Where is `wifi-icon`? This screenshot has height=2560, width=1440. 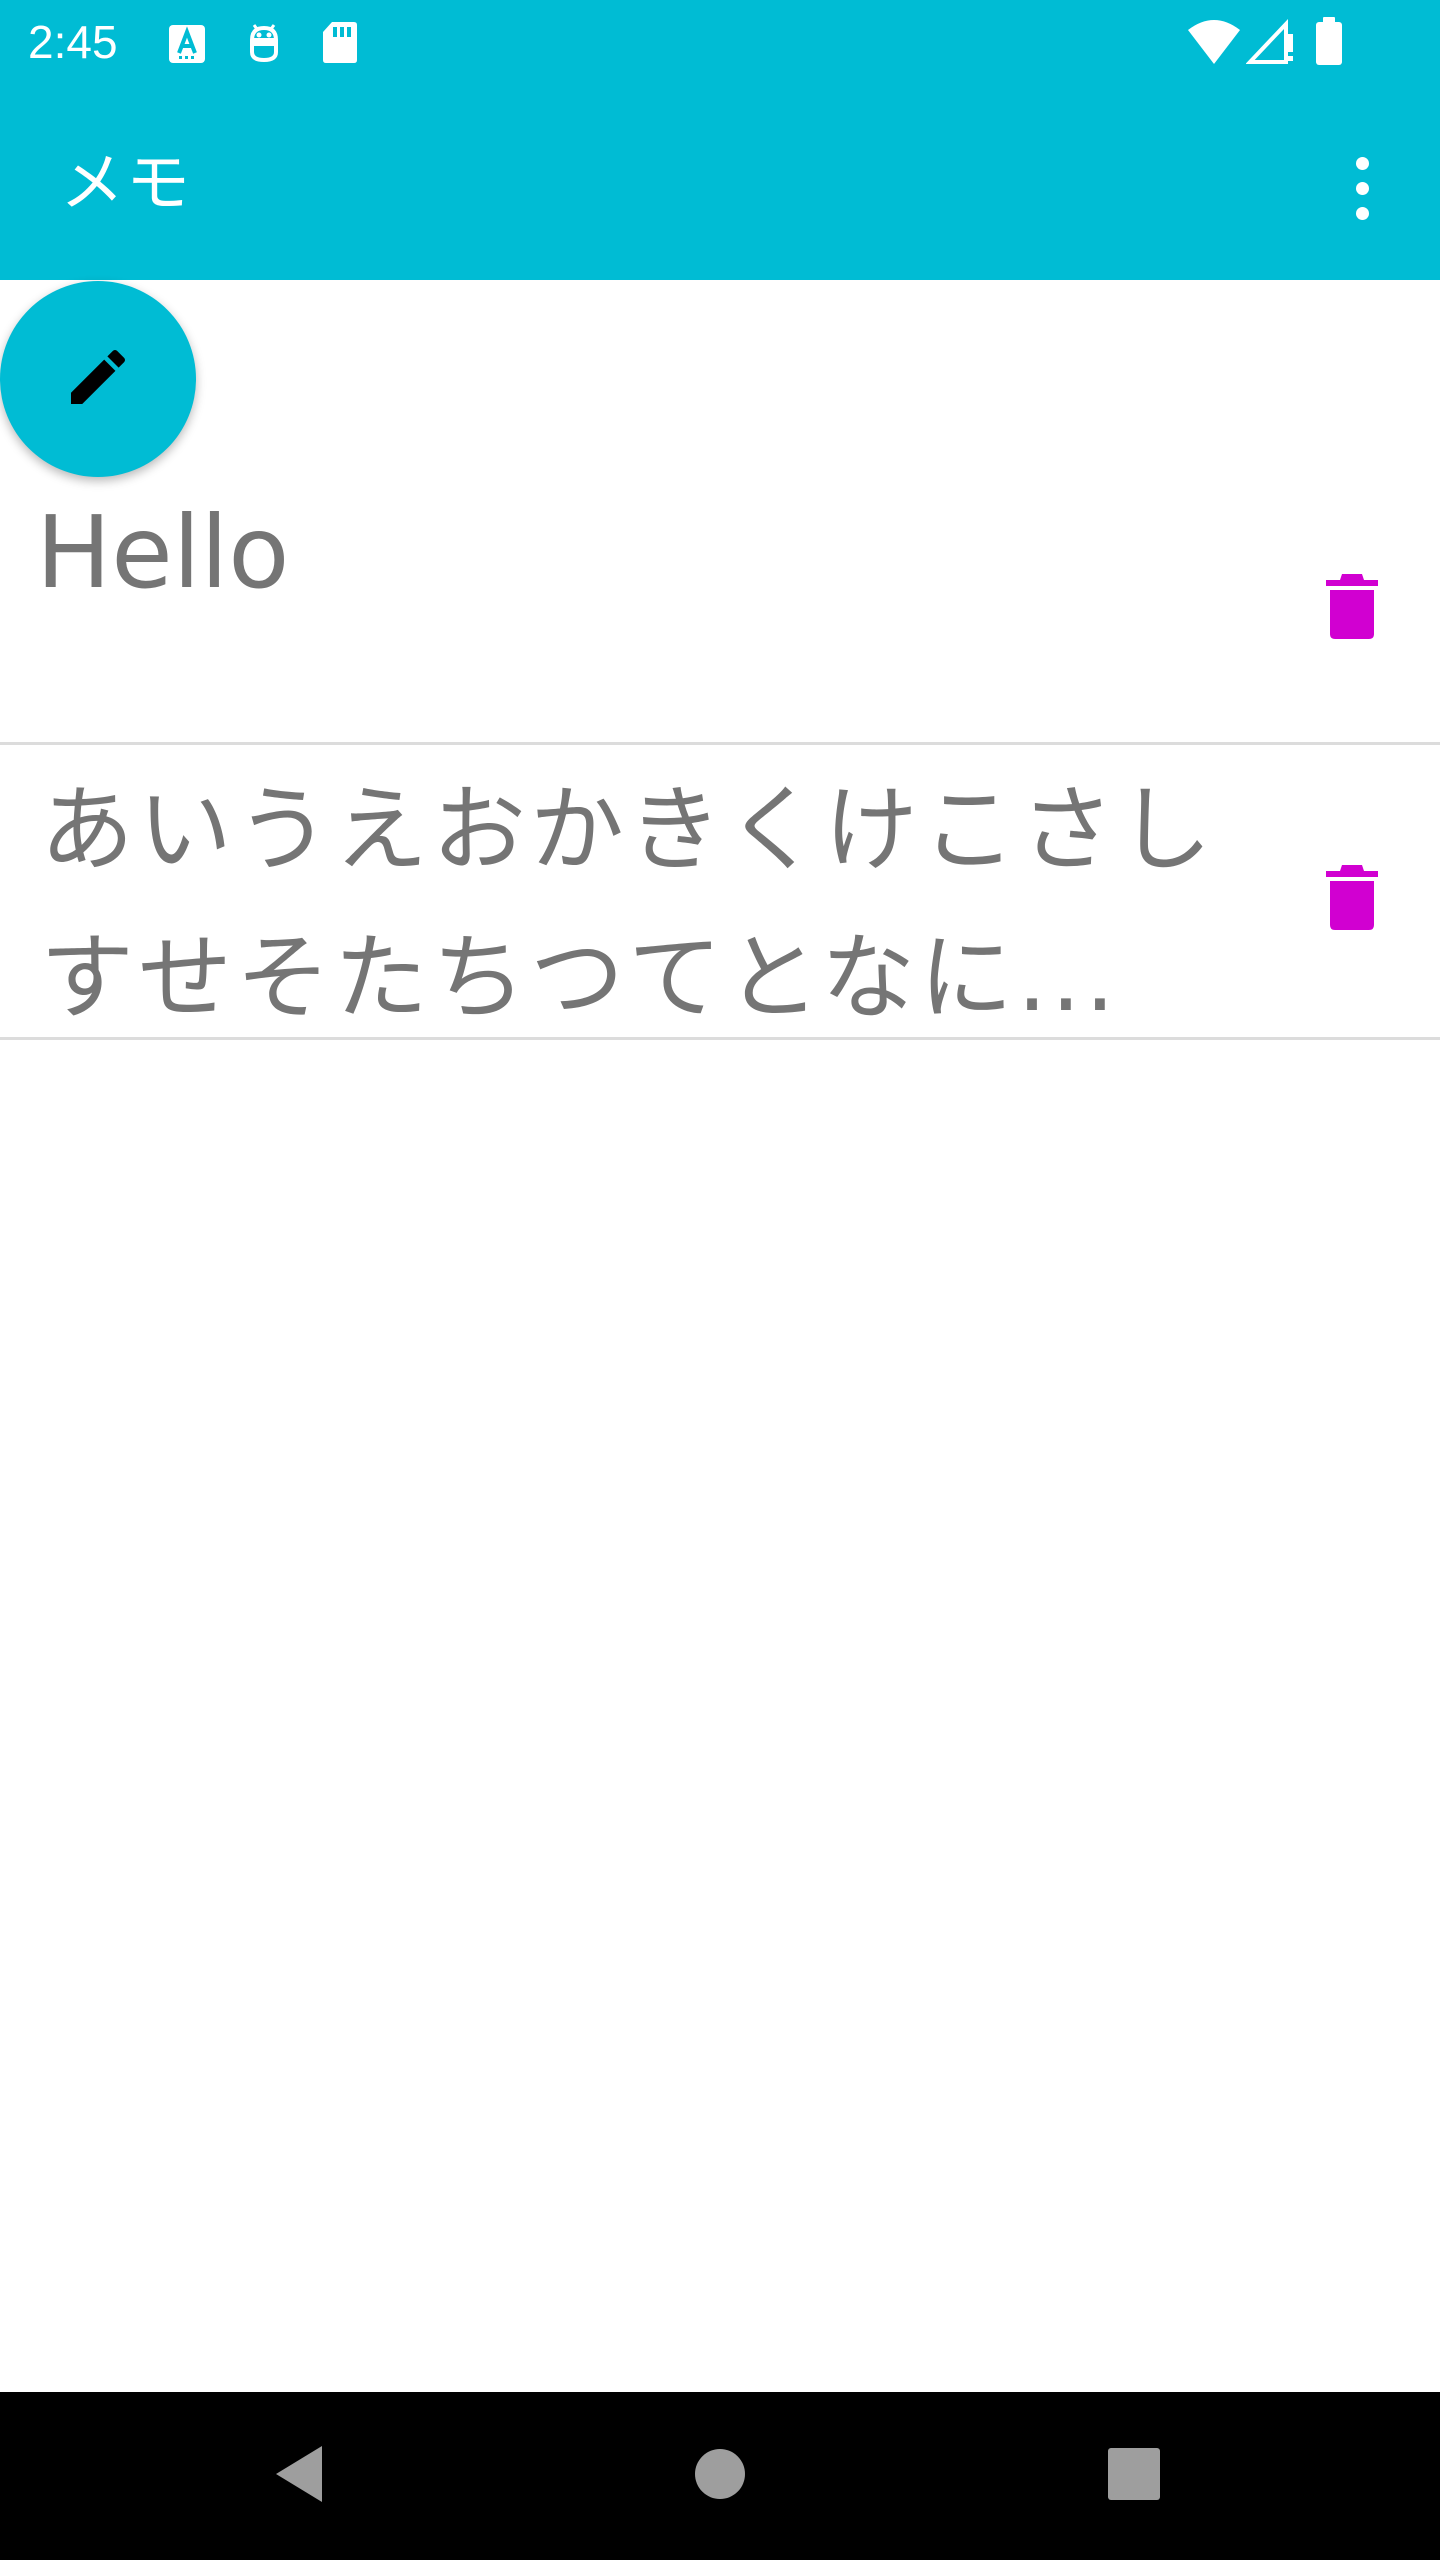
wifi-icon is located at coordinates (1214, 44).